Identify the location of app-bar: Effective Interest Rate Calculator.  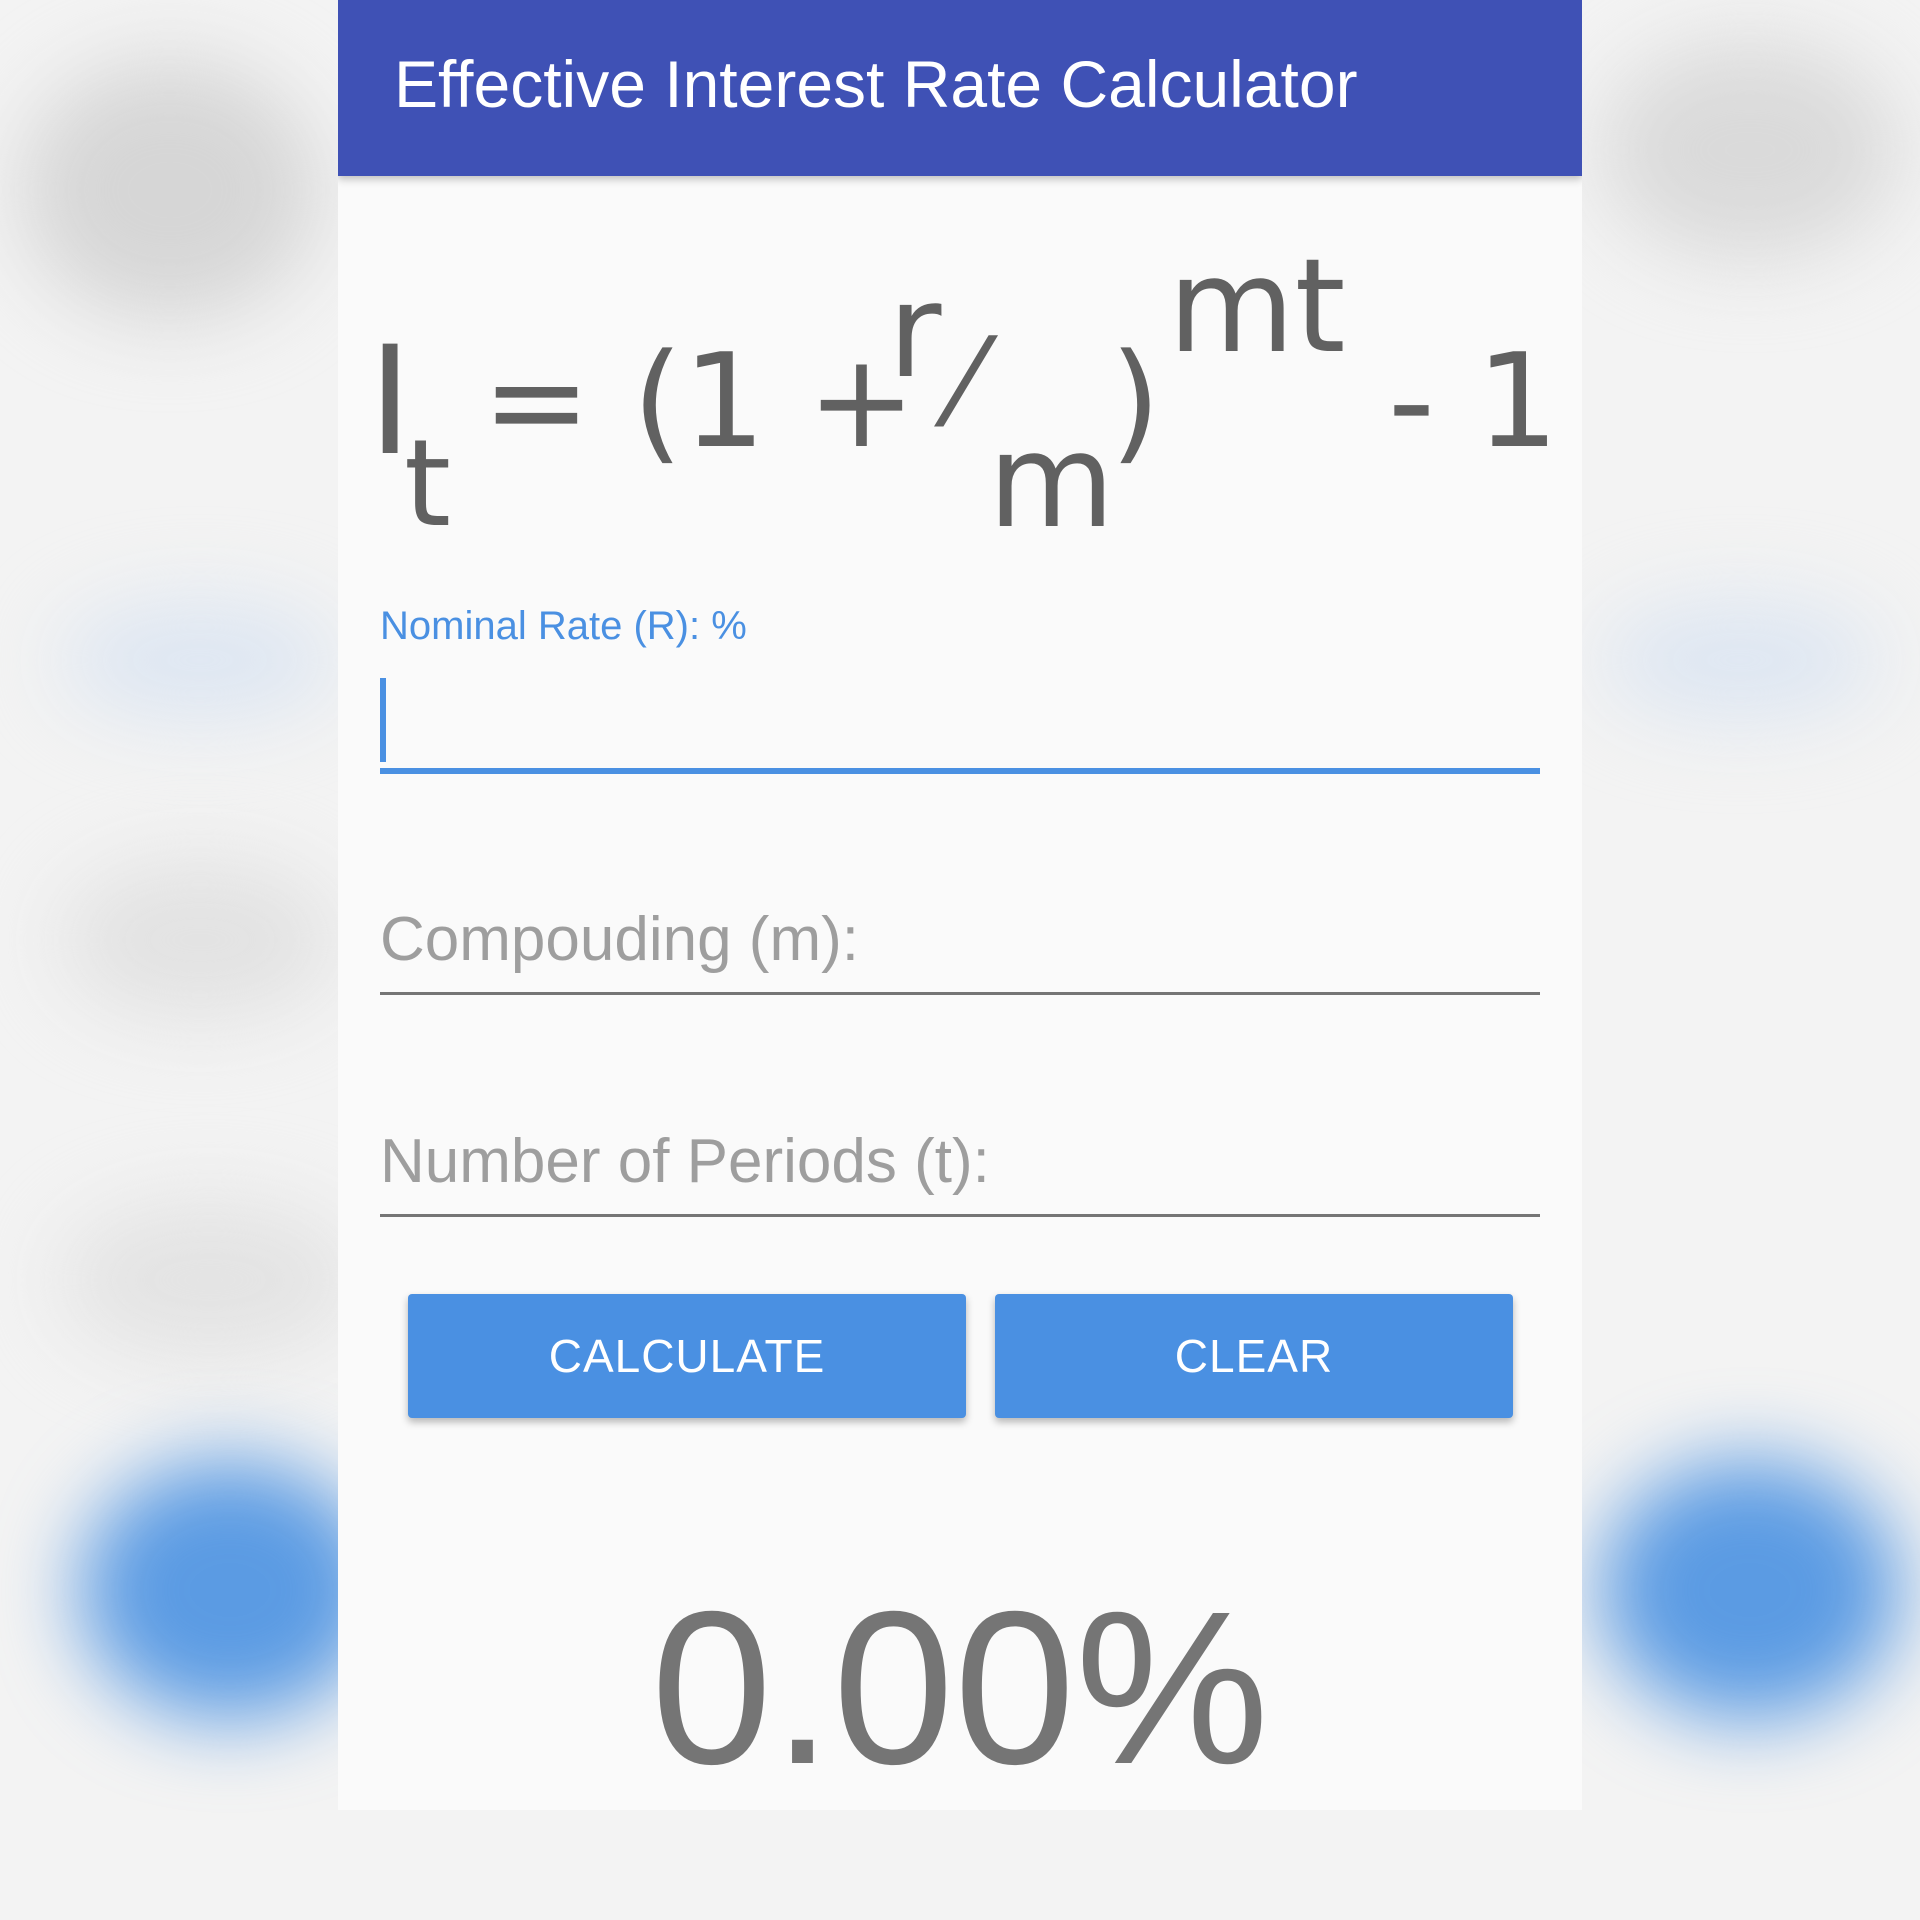
(960, 88).